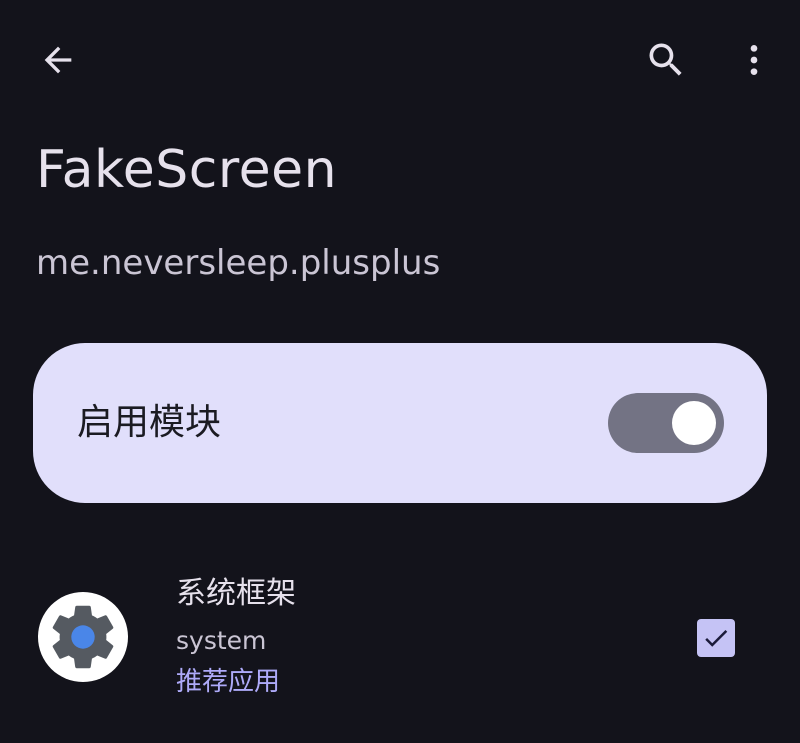  I want to click on more-vert-icon, so click(754, 60).